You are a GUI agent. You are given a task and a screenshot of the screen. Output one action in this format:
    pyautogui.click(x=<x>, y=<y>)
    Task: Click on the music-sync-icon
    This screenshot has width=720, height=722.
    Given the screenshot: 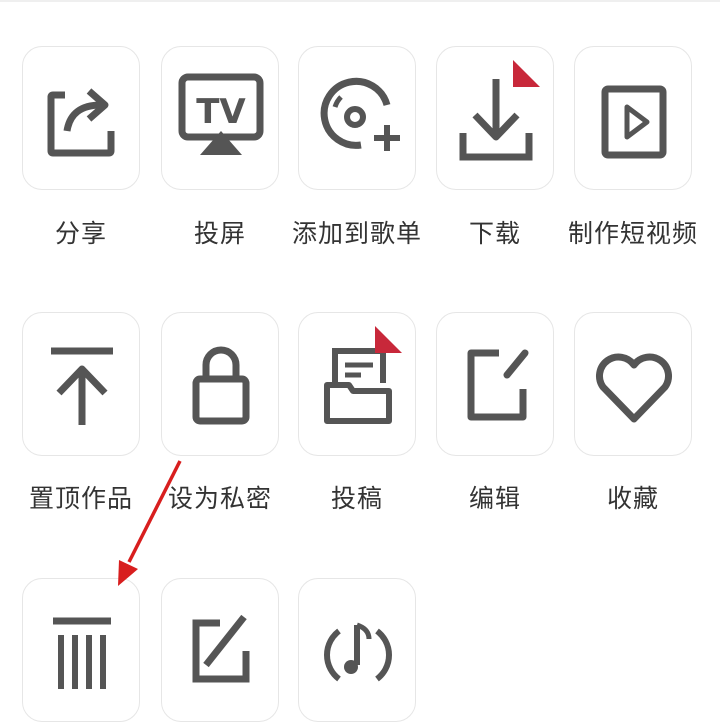 What is the action you would take?
    pyautogui.click(x=358, y=652)
    